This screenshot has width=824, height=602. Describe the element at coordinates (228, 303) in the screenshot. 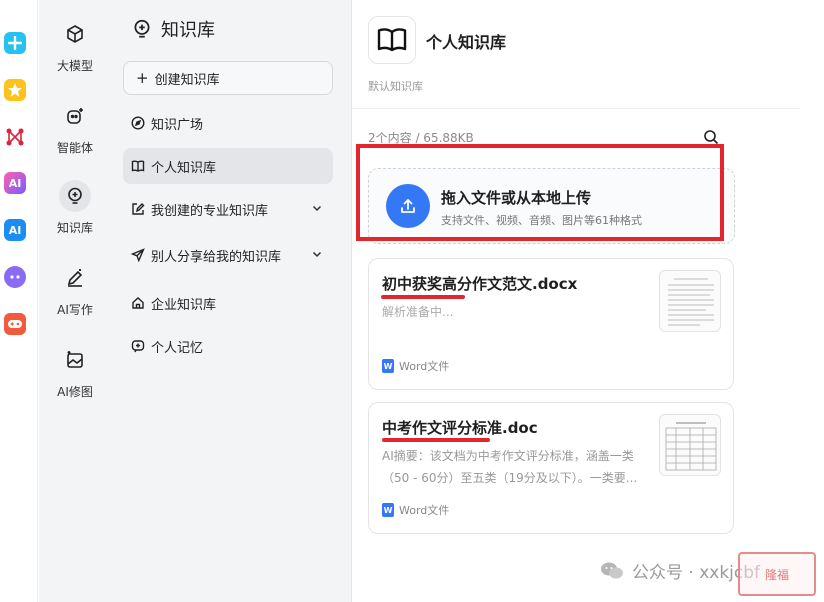

I see `sidebar-item-enterprise-kb: 企业知识库` at that location.